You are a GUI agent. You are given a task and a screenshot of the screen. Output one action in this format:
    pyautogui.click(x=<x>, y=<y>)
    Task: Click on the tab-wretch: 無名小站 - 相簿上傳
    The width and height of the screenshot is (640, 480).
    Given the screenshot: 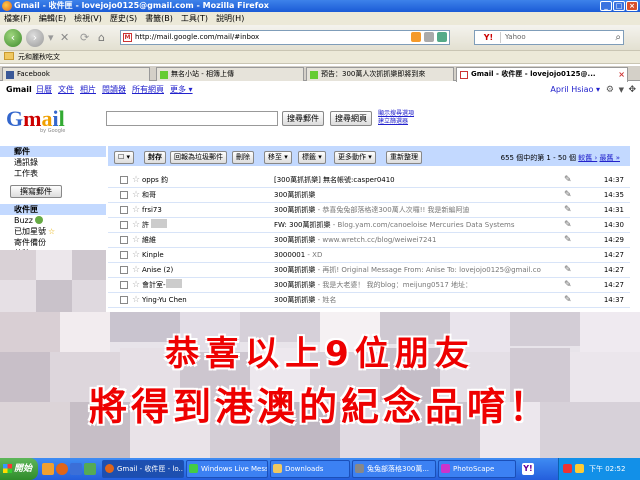 What is the action you would take?
    pyautogui.click(x=230, y=74)
    